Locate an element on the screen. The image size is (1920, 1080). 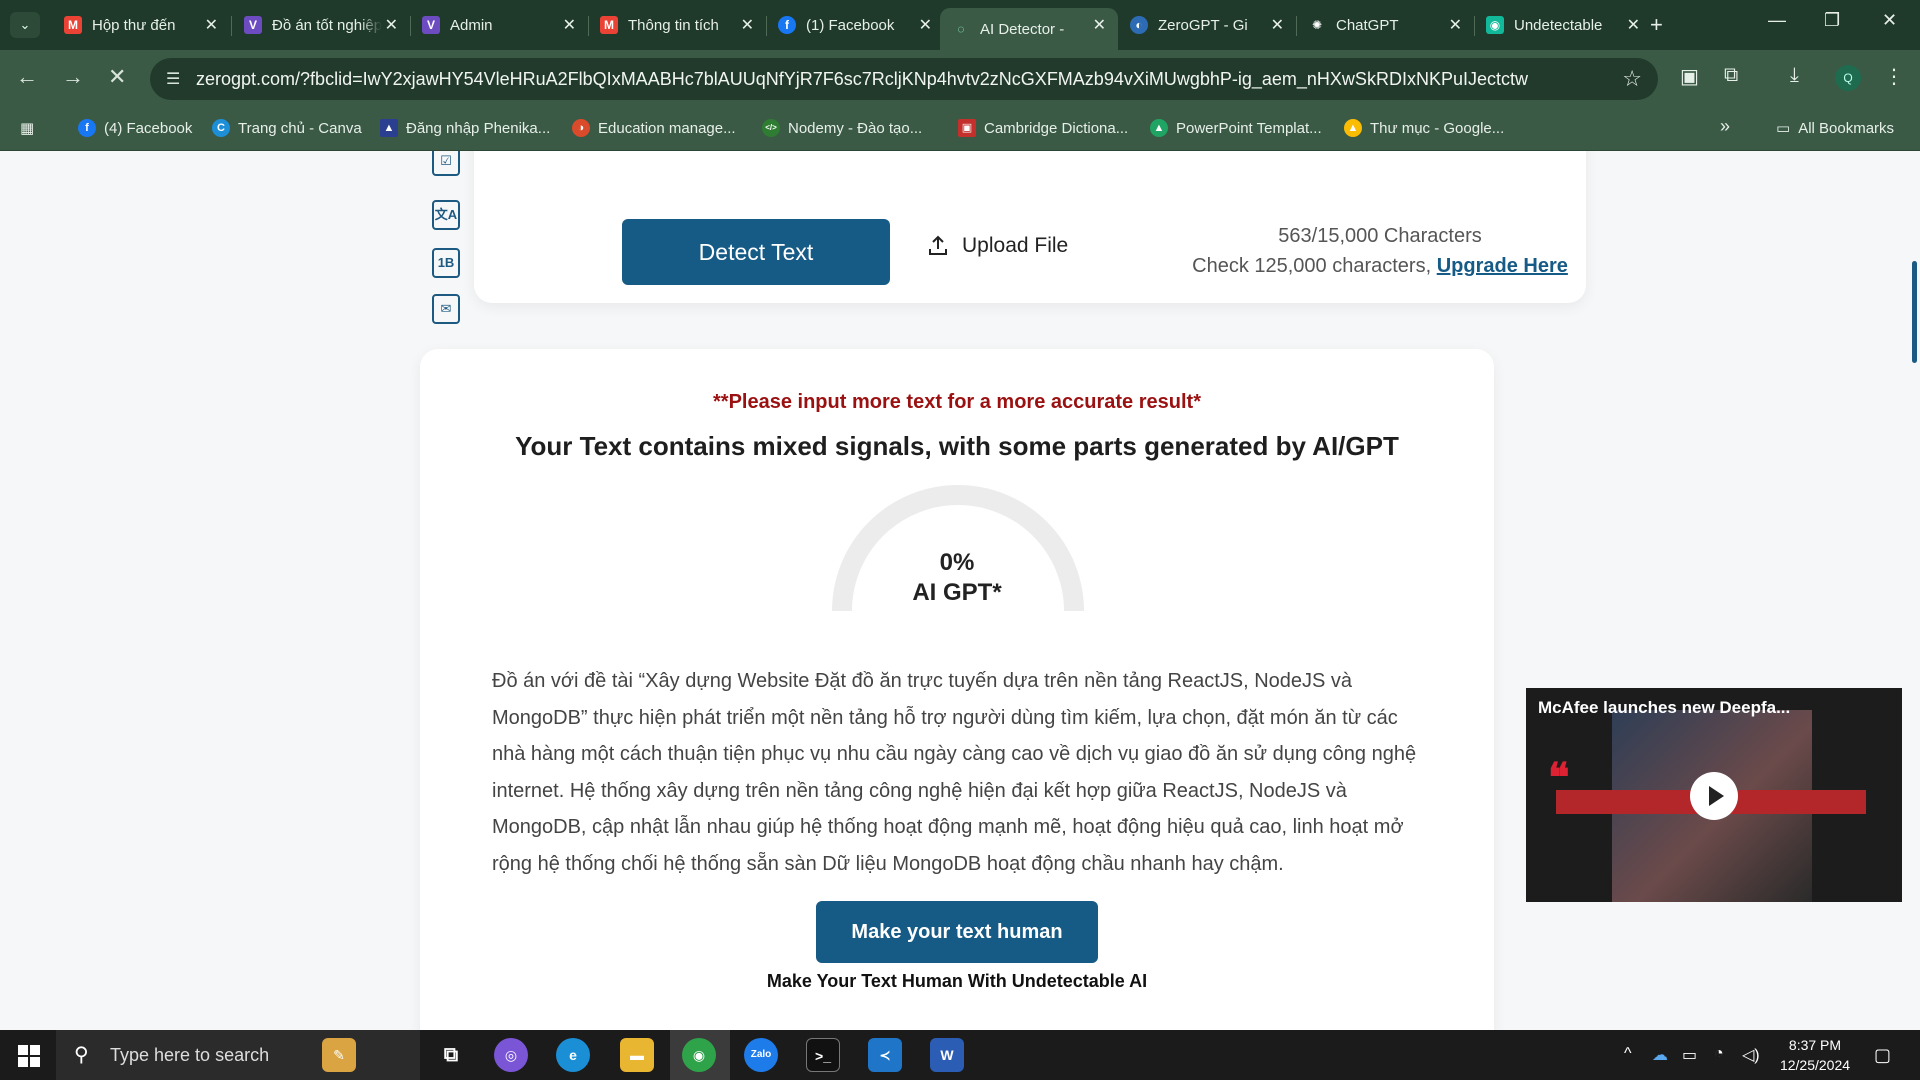
onedrive-icon: ☁ is located at coordinates (1660, 1055).